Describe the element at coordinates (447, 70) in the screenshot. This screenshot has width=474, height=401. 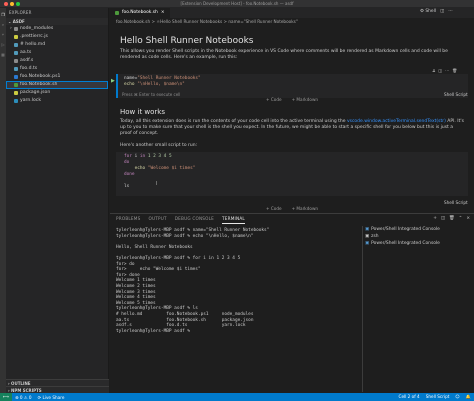
I see `more-cell-actions-icon: ⋯` at that location.